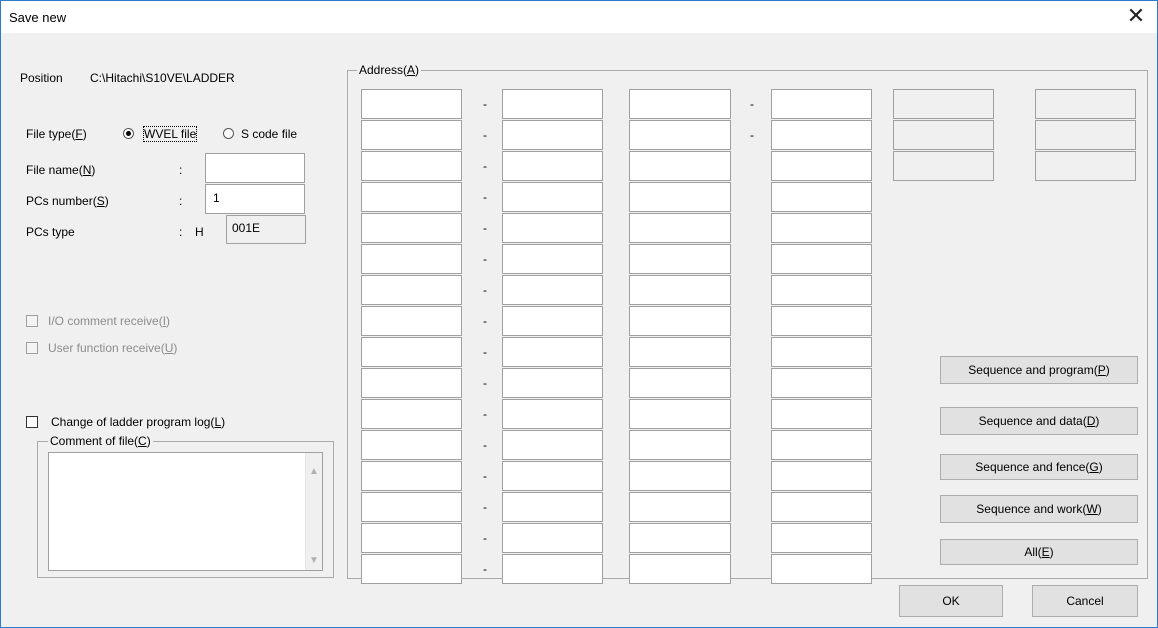  Describe the element at coordinates (170, 134) in the screenshot. I see `wvel-file-label: WVEL file` at that location.